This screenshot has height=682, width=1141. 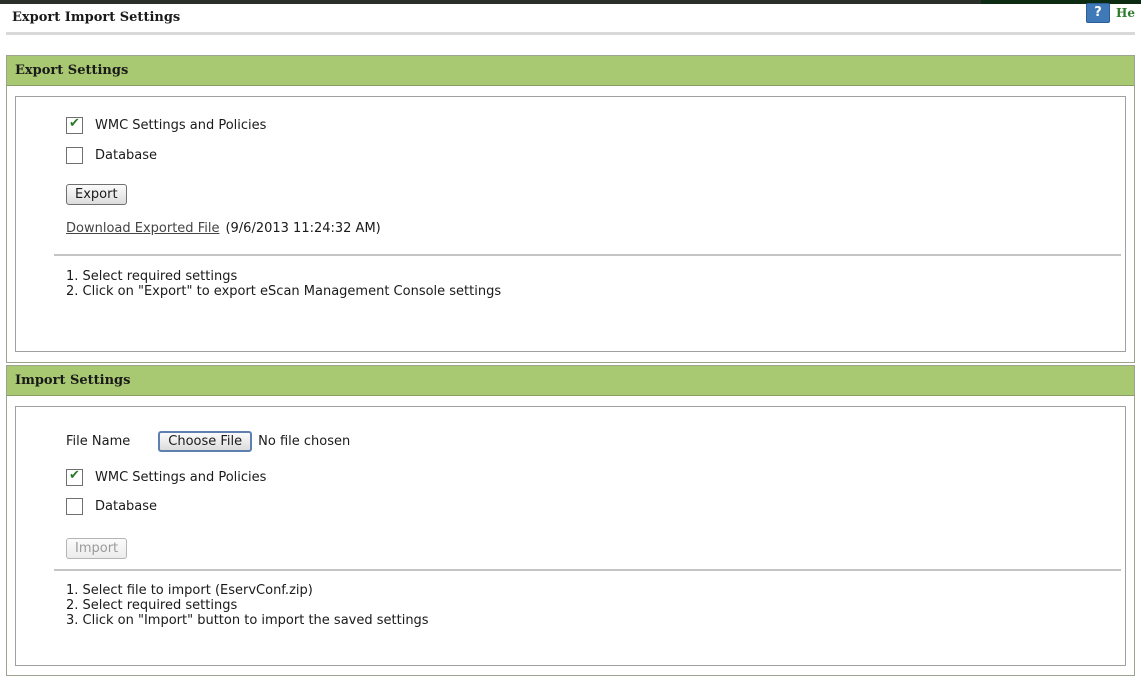 What do you see at coordinates (1125, 13) in the screenshot?
I see `help-label: He` at bounding box center [1125, 13].